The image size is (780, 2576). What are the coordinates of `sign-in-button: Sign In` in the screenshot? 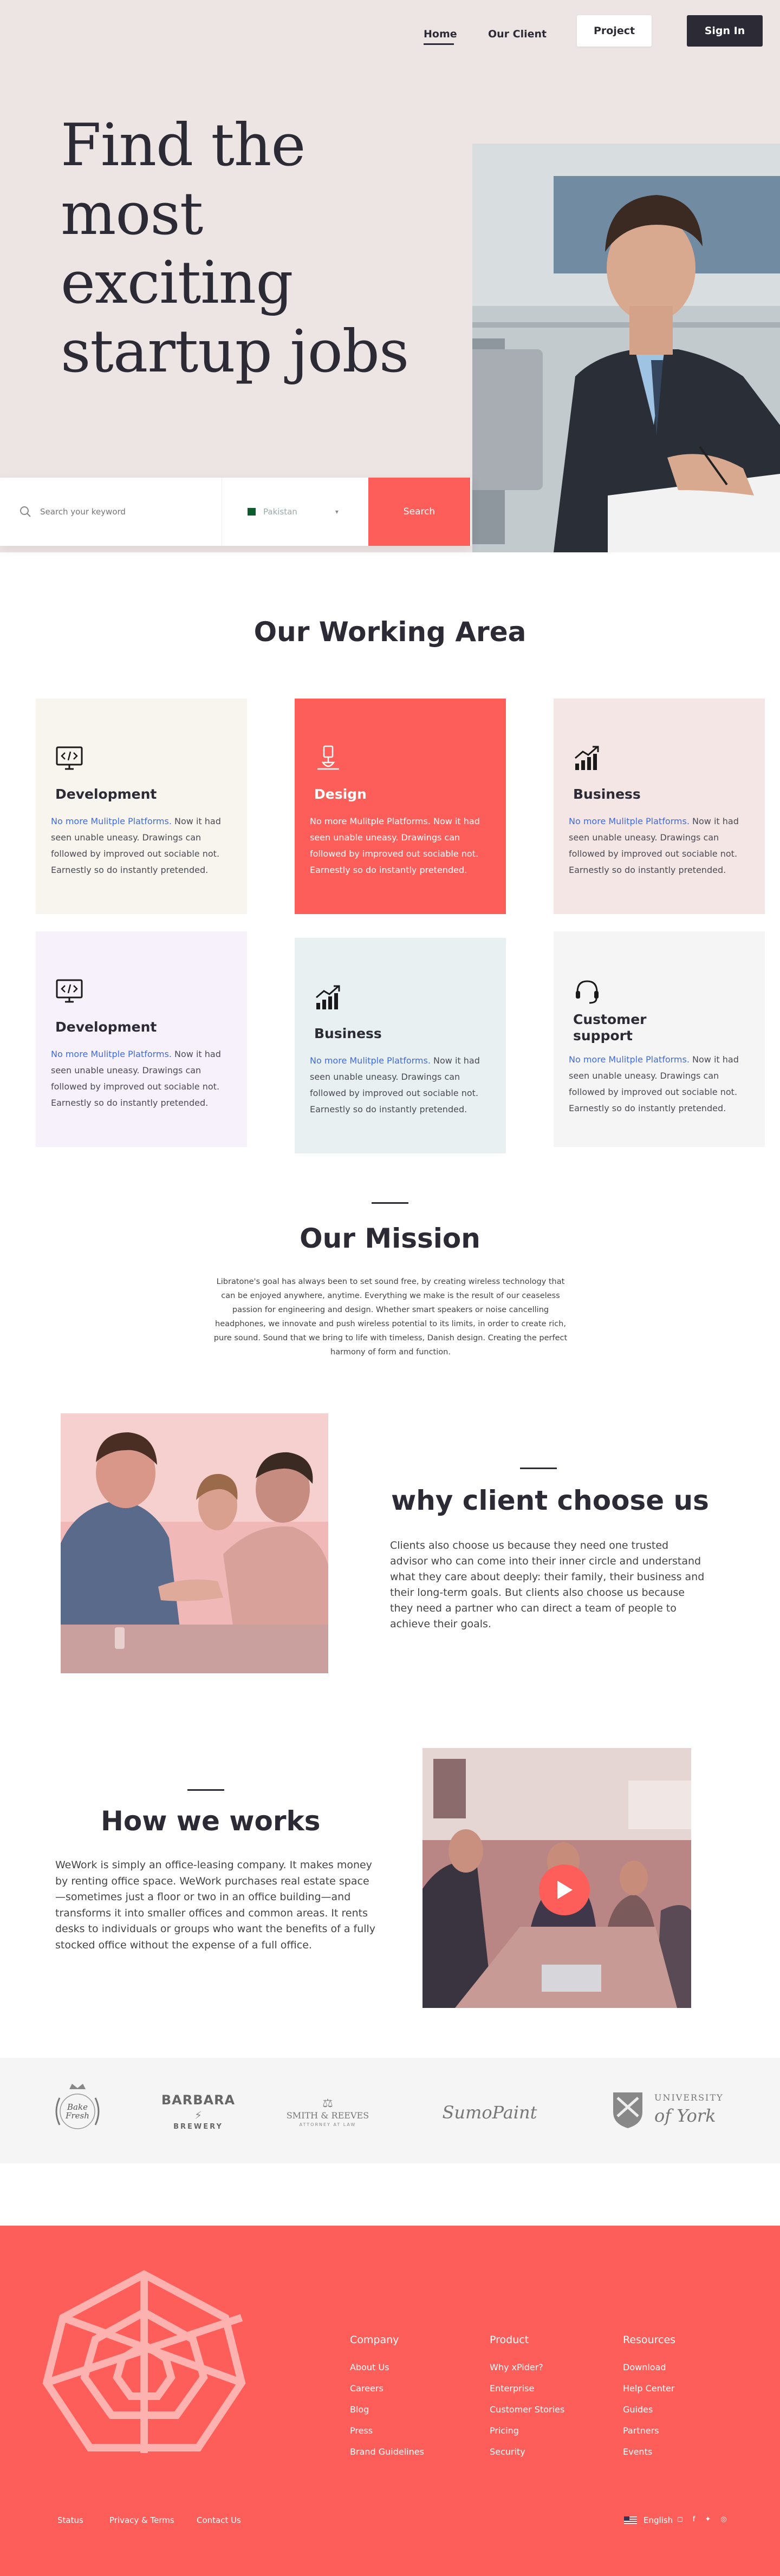 It's located at (725, 31).